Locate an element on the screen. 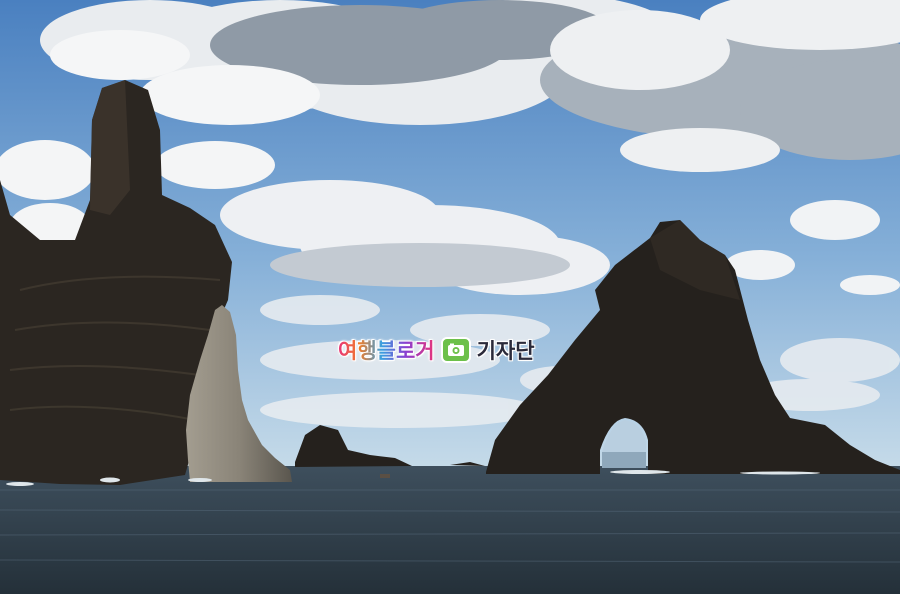  watermark-logo: 여행블로거 여행블로거 기자단 is located at coordinates (436, 350).